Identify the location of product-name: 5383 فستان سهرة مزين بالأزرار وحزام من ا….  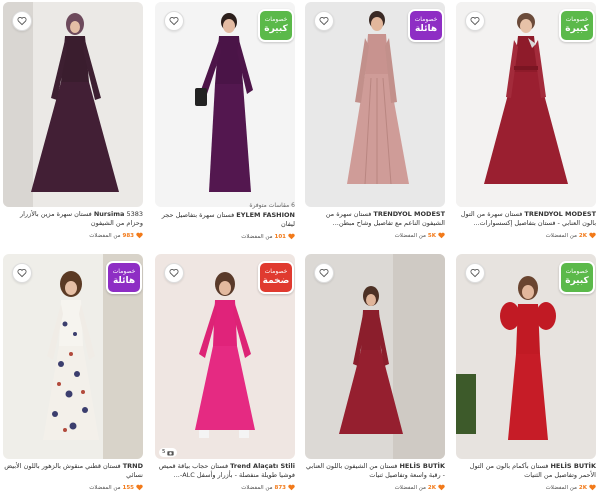
(81, 218).